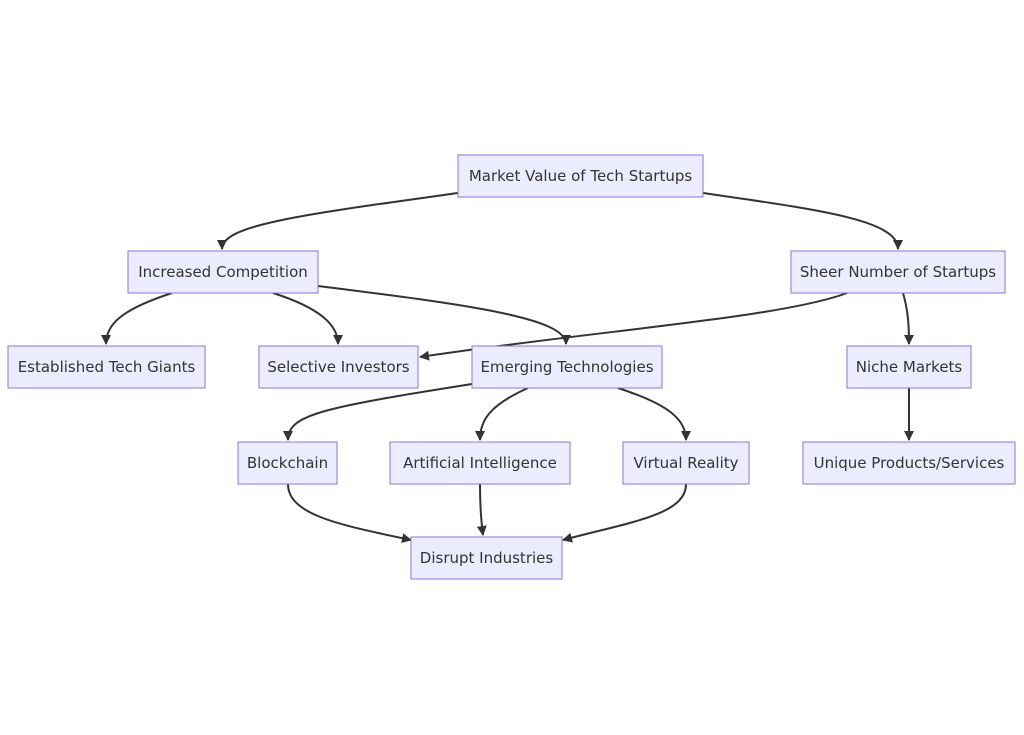  I want to click on node-sheer-number-of-startups: Sheer Number of Startups, so click(898, 272).